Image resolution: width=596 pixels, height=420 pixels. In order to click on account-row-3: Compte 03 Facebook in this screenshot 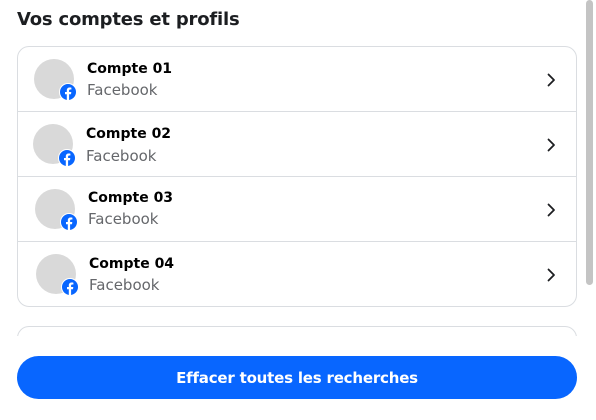, I will do `click(297, 209)`.